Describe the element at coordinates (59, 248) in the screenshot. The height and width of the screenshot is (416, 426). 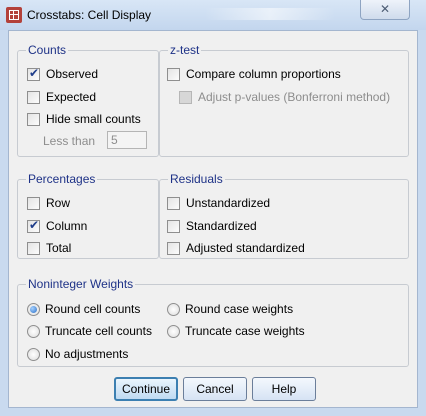
I see `total-label: Total` at that location.